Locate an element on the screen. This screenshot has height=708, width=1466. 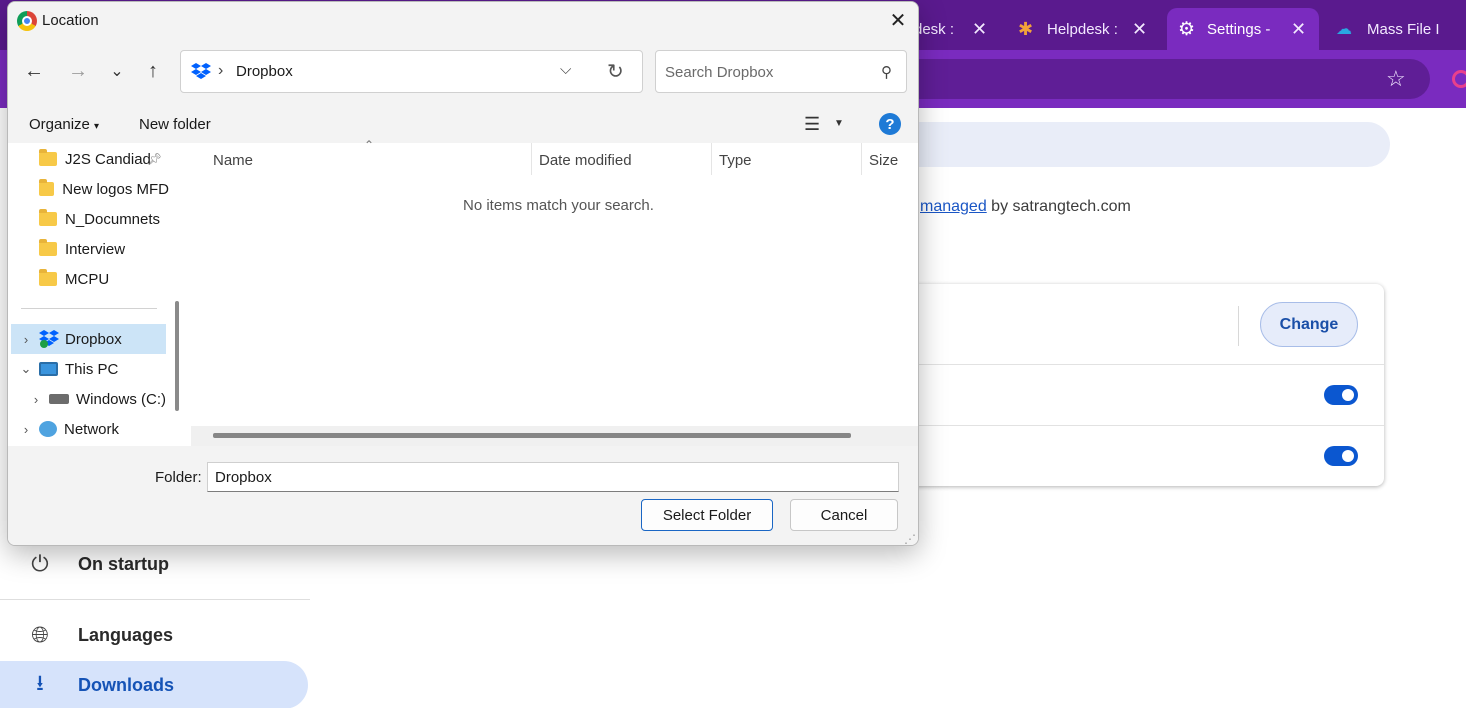
extension-icon is located at coordinates (1459, 79).